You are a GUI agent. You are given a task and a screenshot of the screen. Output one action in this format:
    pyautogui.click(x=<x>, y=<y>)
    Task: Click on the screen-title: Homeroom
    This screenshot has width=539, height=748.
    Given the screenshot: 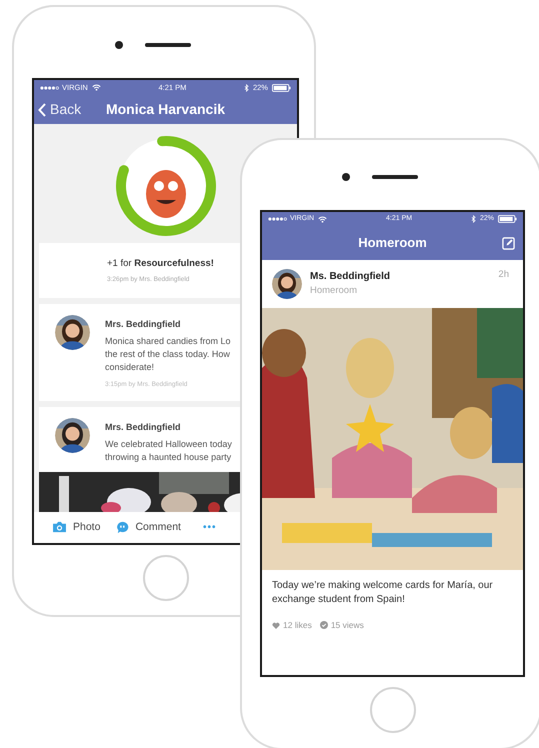 What is the action you would take?
    pyautogui.click(x=392, y=243)
    